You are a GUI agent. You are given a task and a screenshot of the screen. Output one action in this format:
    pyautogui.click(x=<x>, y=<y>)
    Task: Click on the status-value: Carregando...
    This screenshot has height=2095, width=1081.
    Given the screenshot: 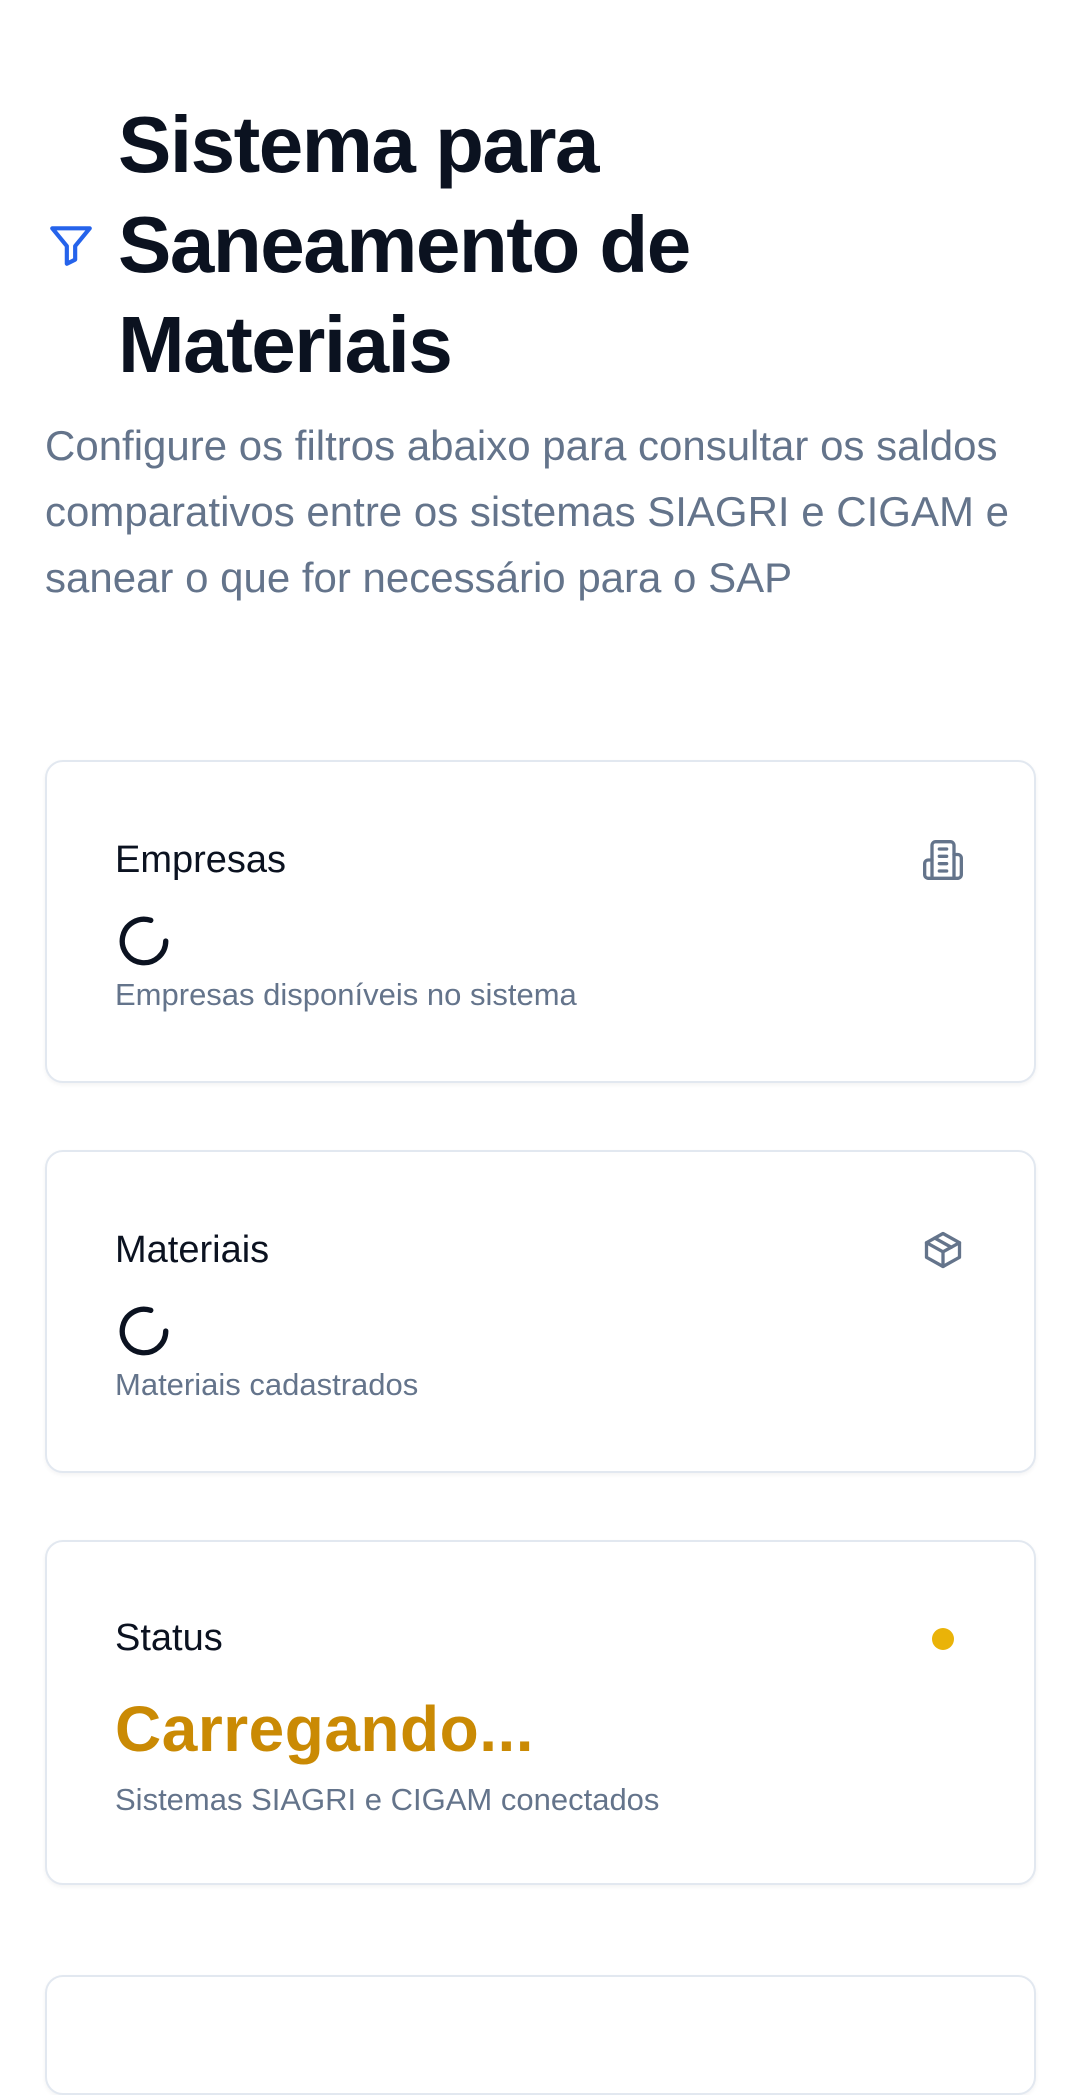 What is the action you would take?
    pyautogui.click(x=325, y=1729)
    